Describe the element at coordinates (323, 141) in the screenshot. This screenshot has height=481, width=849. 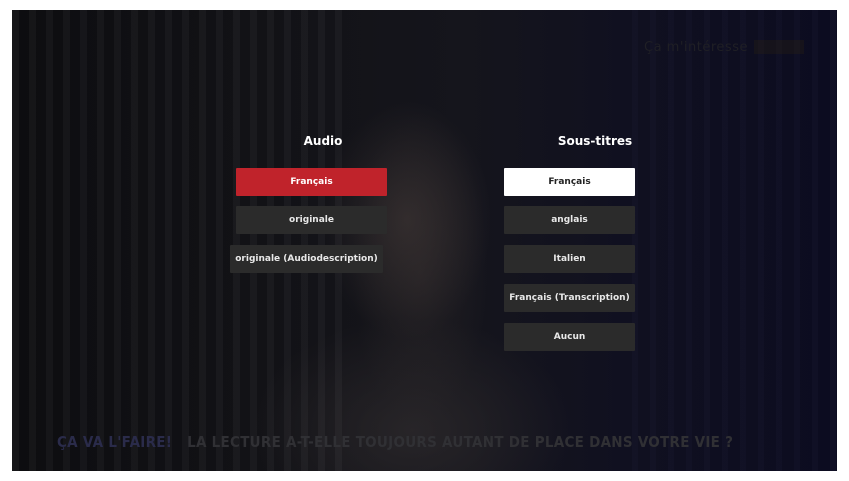
I see `audio-title: Audio` at that location.